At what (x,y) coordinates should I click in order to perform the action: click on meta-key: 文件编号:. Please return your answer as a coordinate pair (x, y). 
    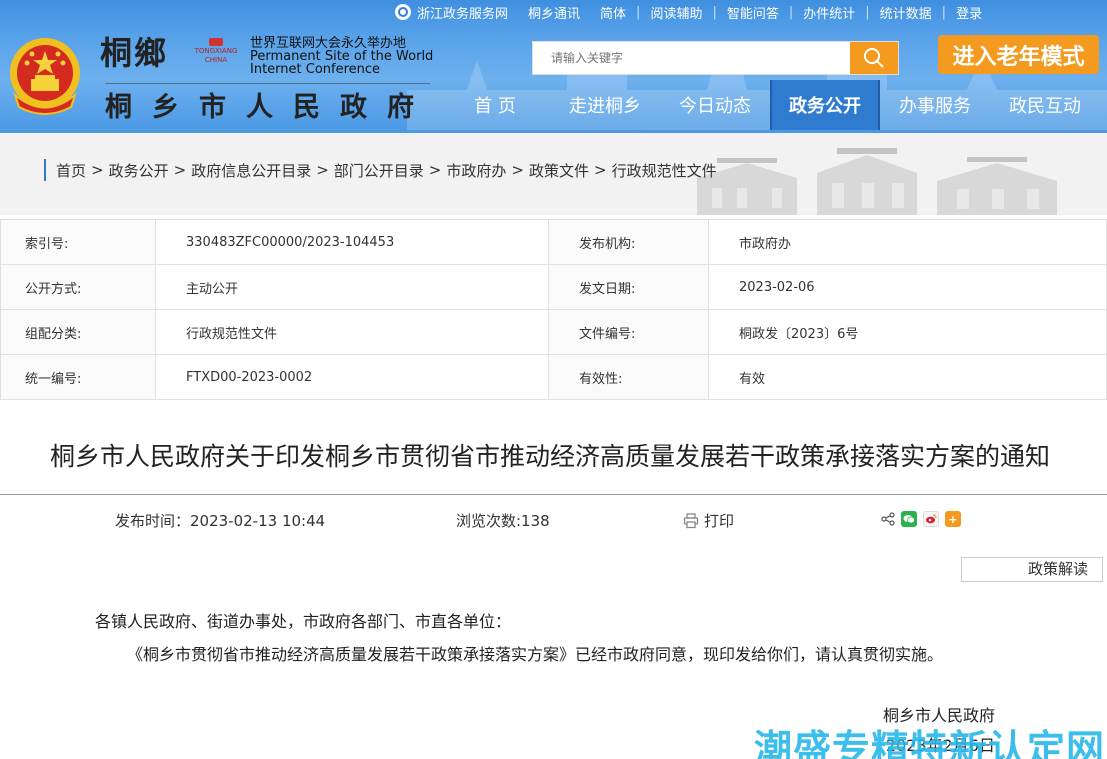
    Looking at the image, I should click on (628, 332).